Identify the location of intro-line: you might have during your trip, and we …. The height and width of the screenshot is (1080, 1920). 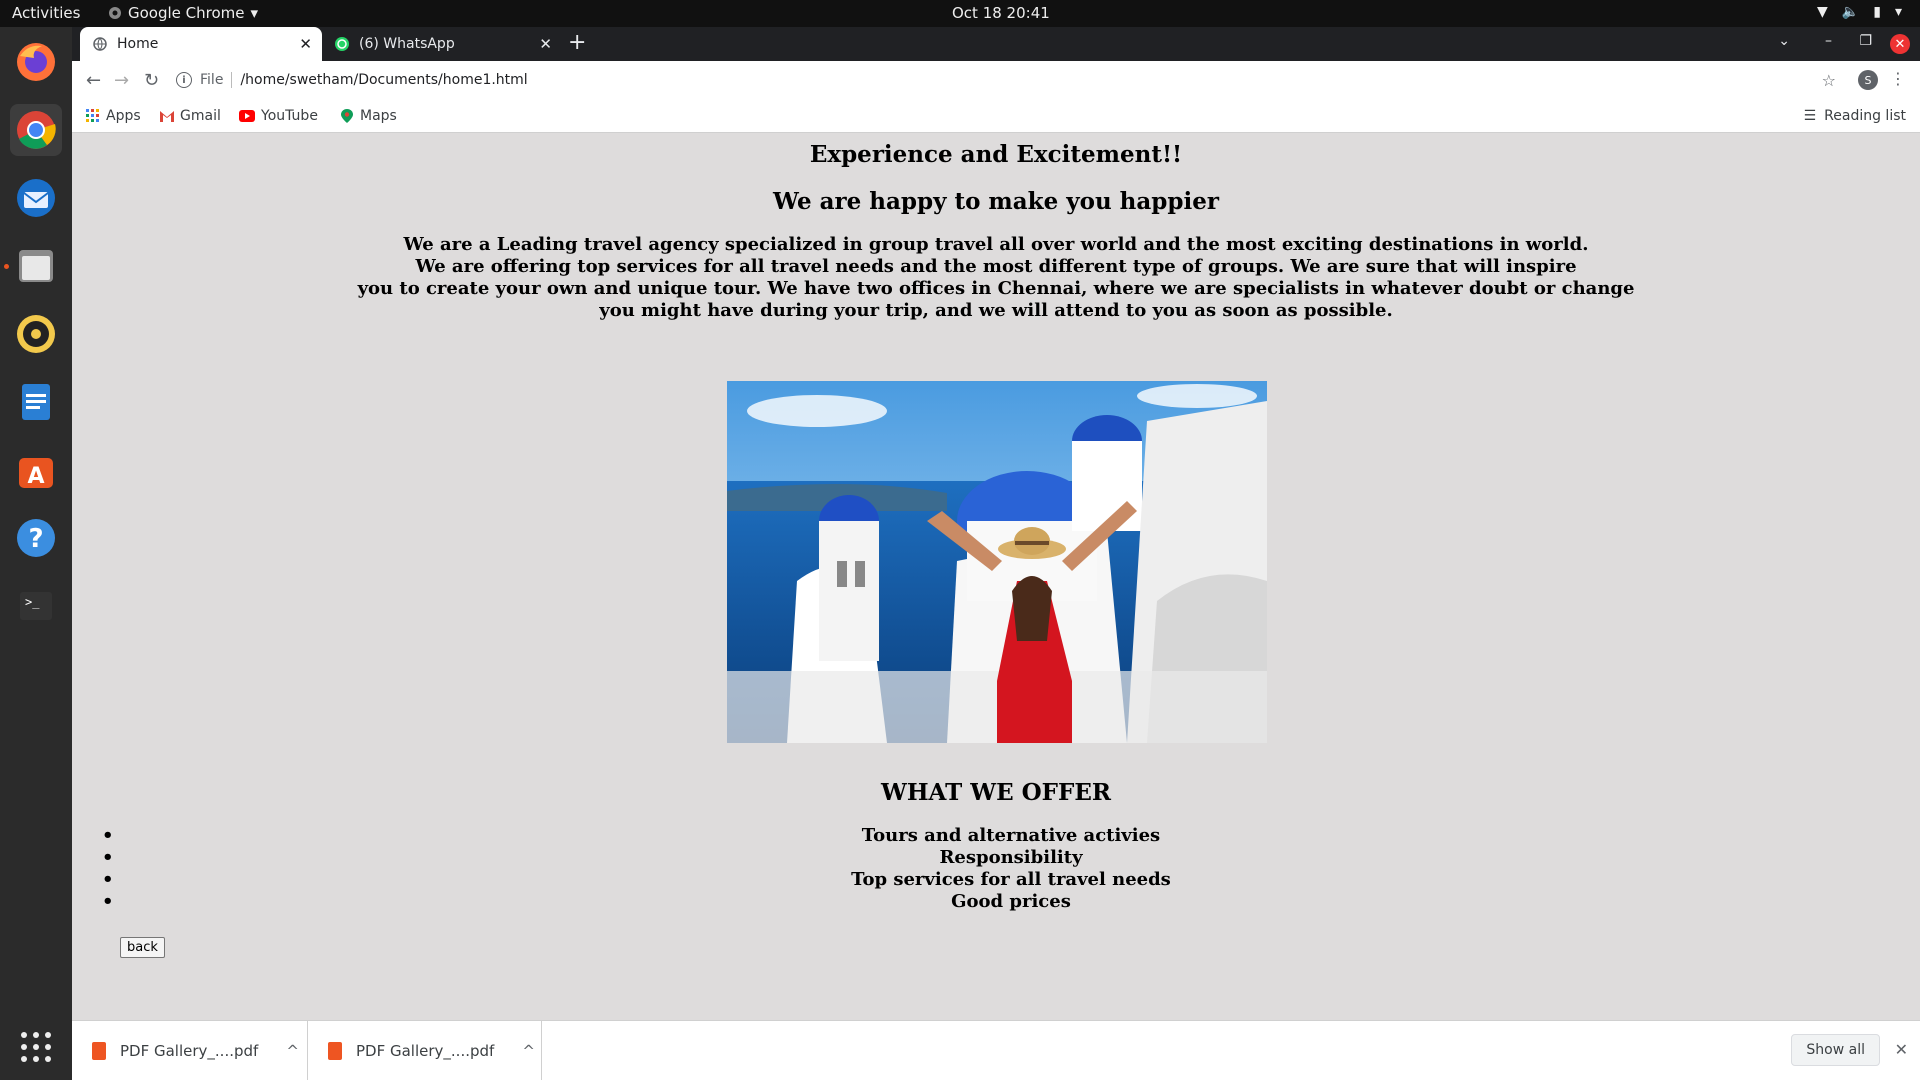
(996, 310).